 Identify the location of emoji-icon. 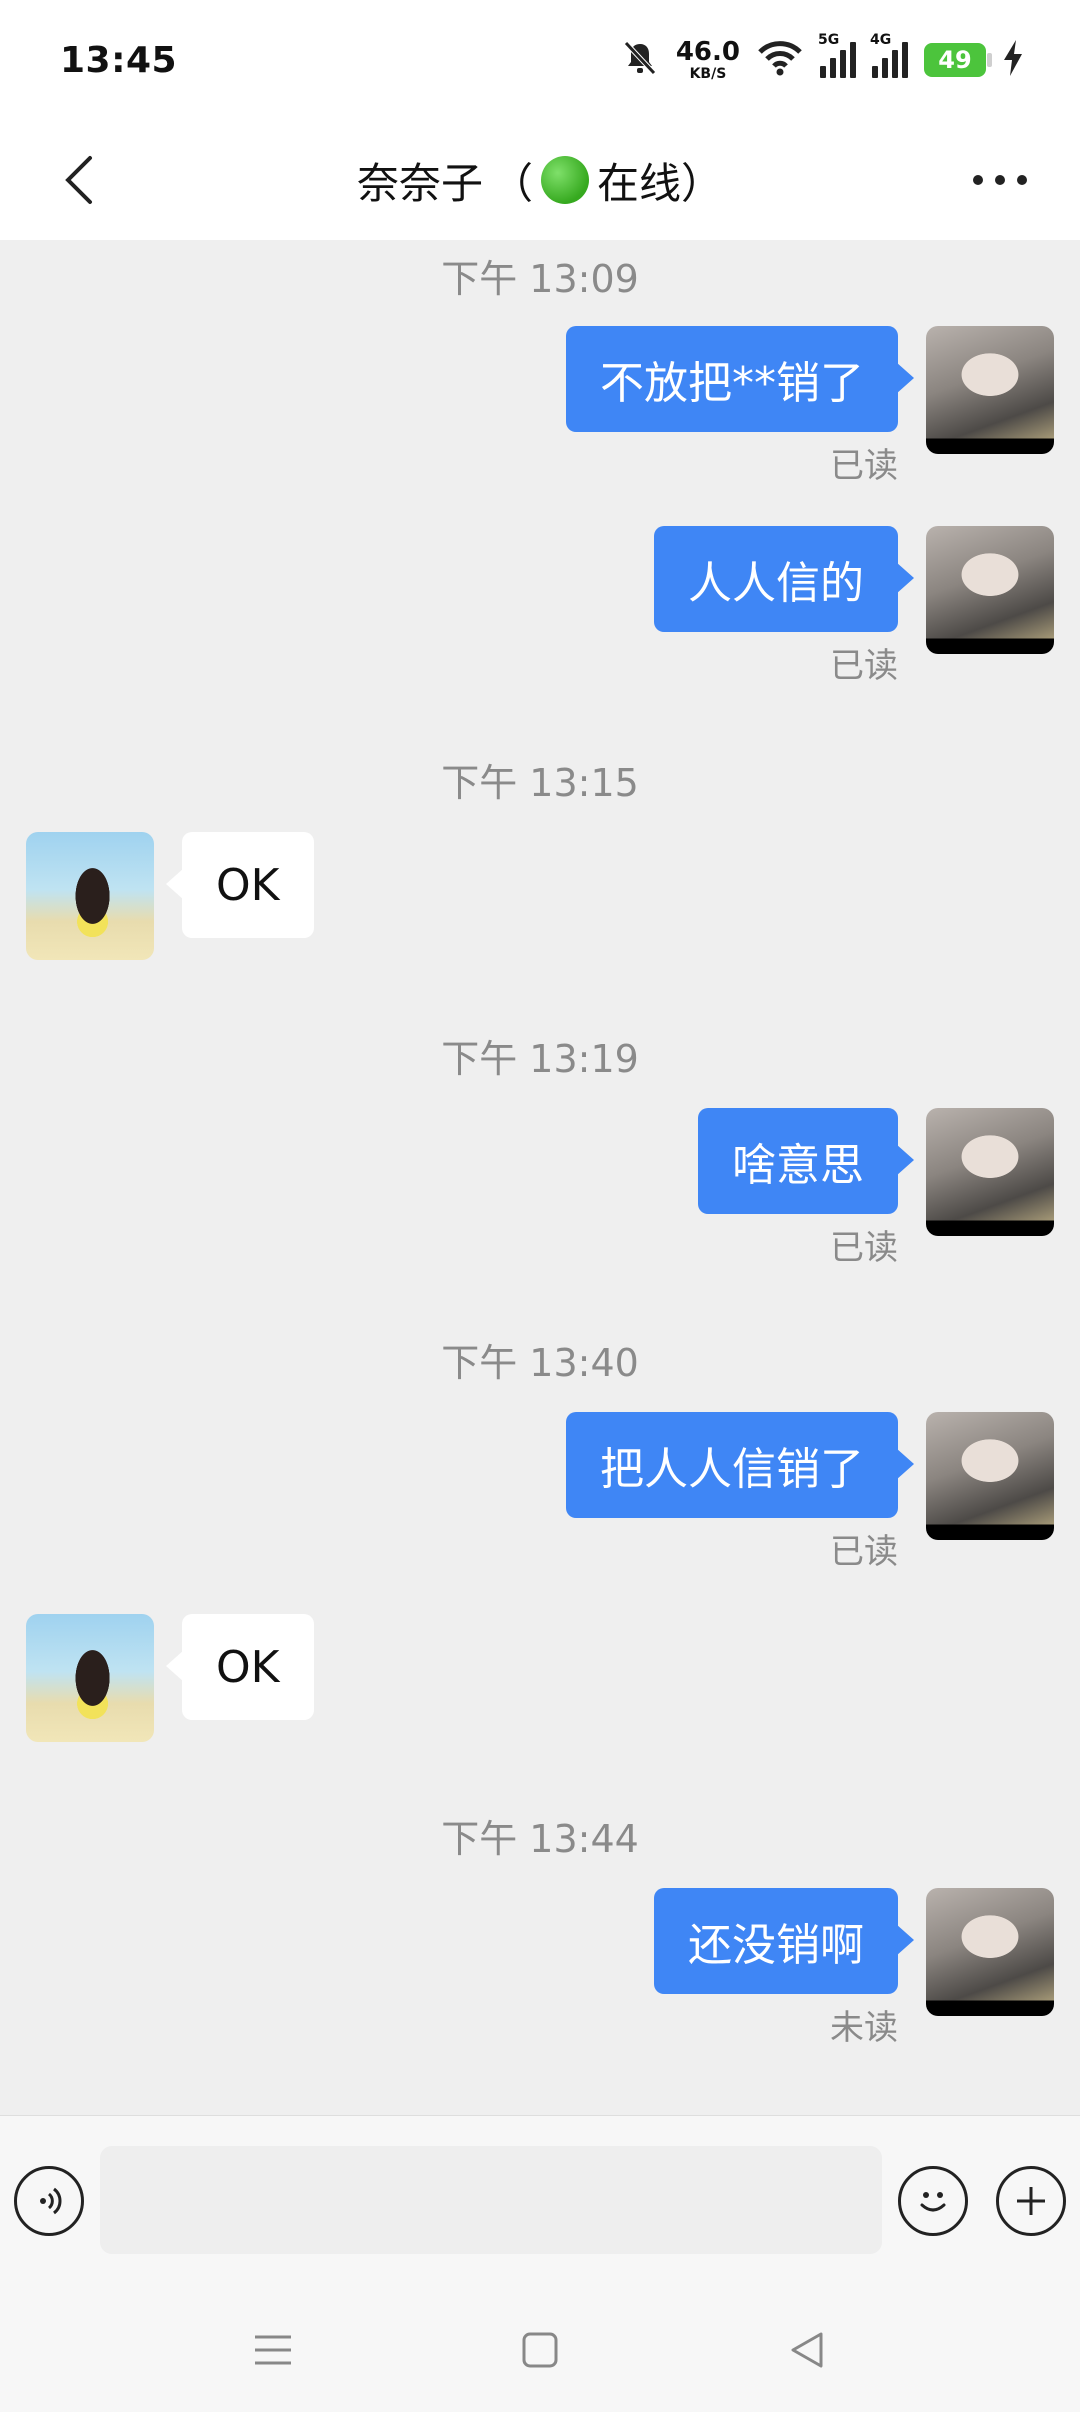
(933, 2202).